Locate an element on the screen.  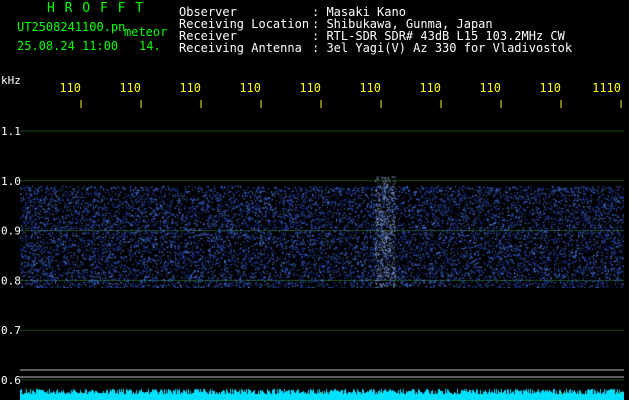
y-tick-label: 1.1 is located at coordinates (11, 131).